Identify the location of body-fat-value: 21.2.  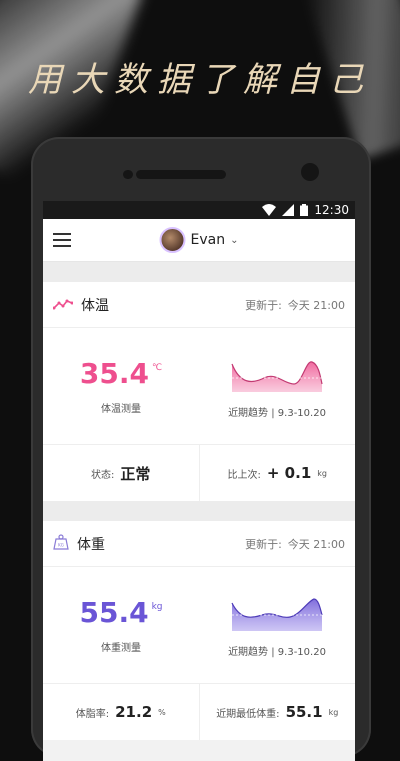
(134, 712).